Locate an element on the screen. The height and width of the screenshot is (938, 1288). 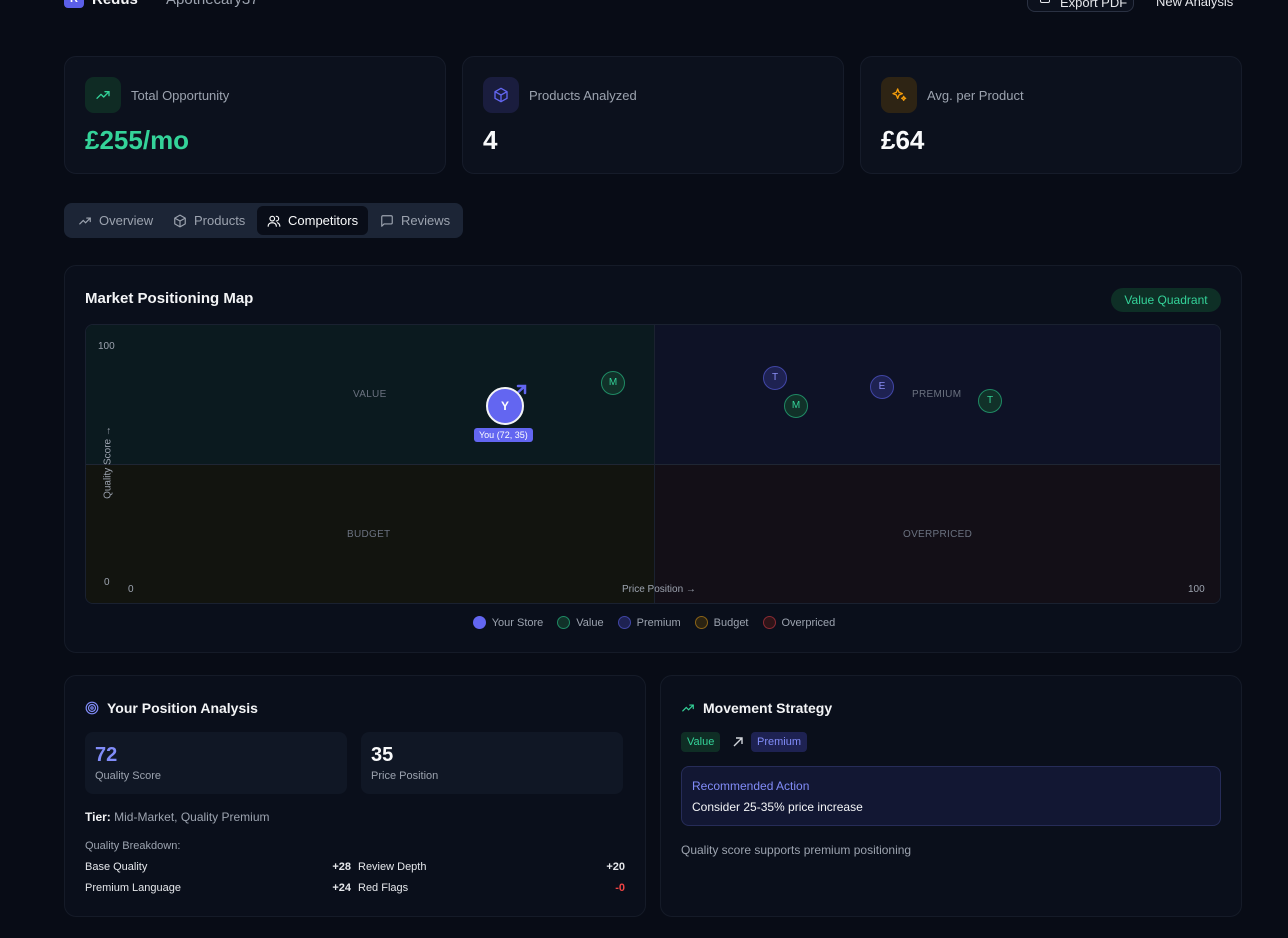
position-analysis-title: Your Position Analysis is located at coordinates (171, 708).